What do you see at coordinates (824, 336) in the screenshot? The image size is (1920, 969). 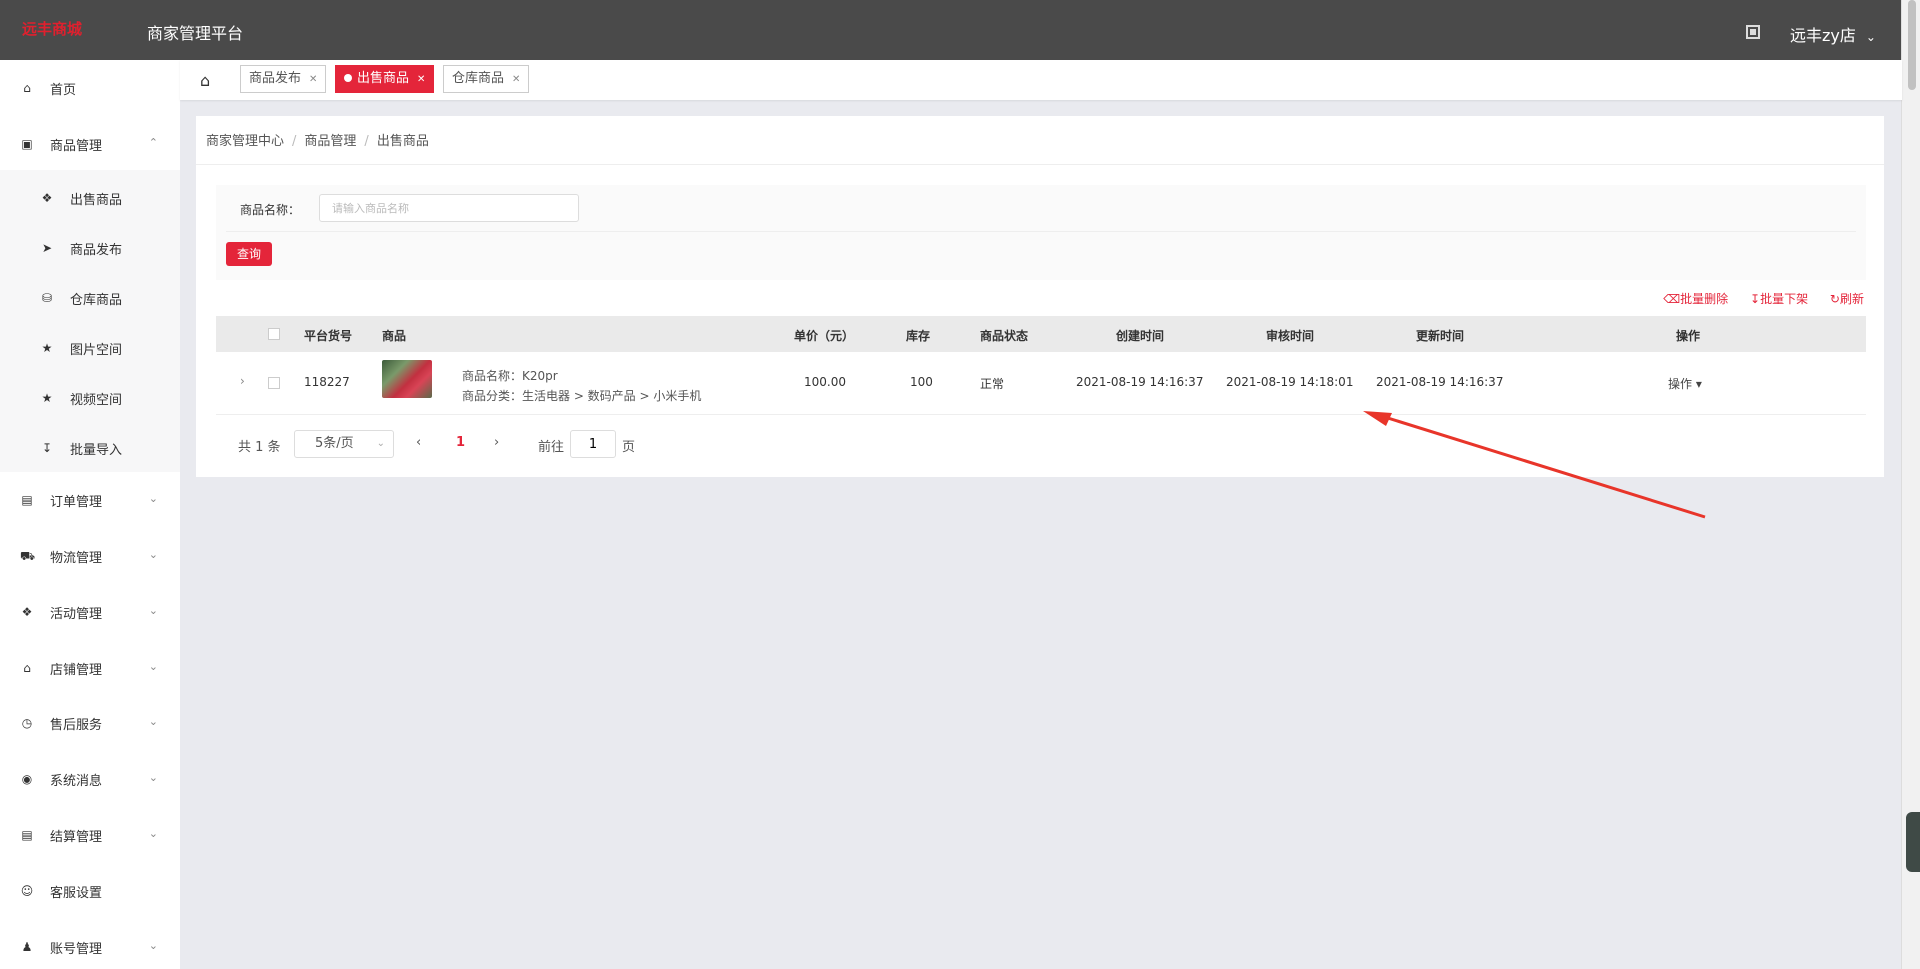 I see `column-header-price: 单价（元）` at bounding box center [824, 336].